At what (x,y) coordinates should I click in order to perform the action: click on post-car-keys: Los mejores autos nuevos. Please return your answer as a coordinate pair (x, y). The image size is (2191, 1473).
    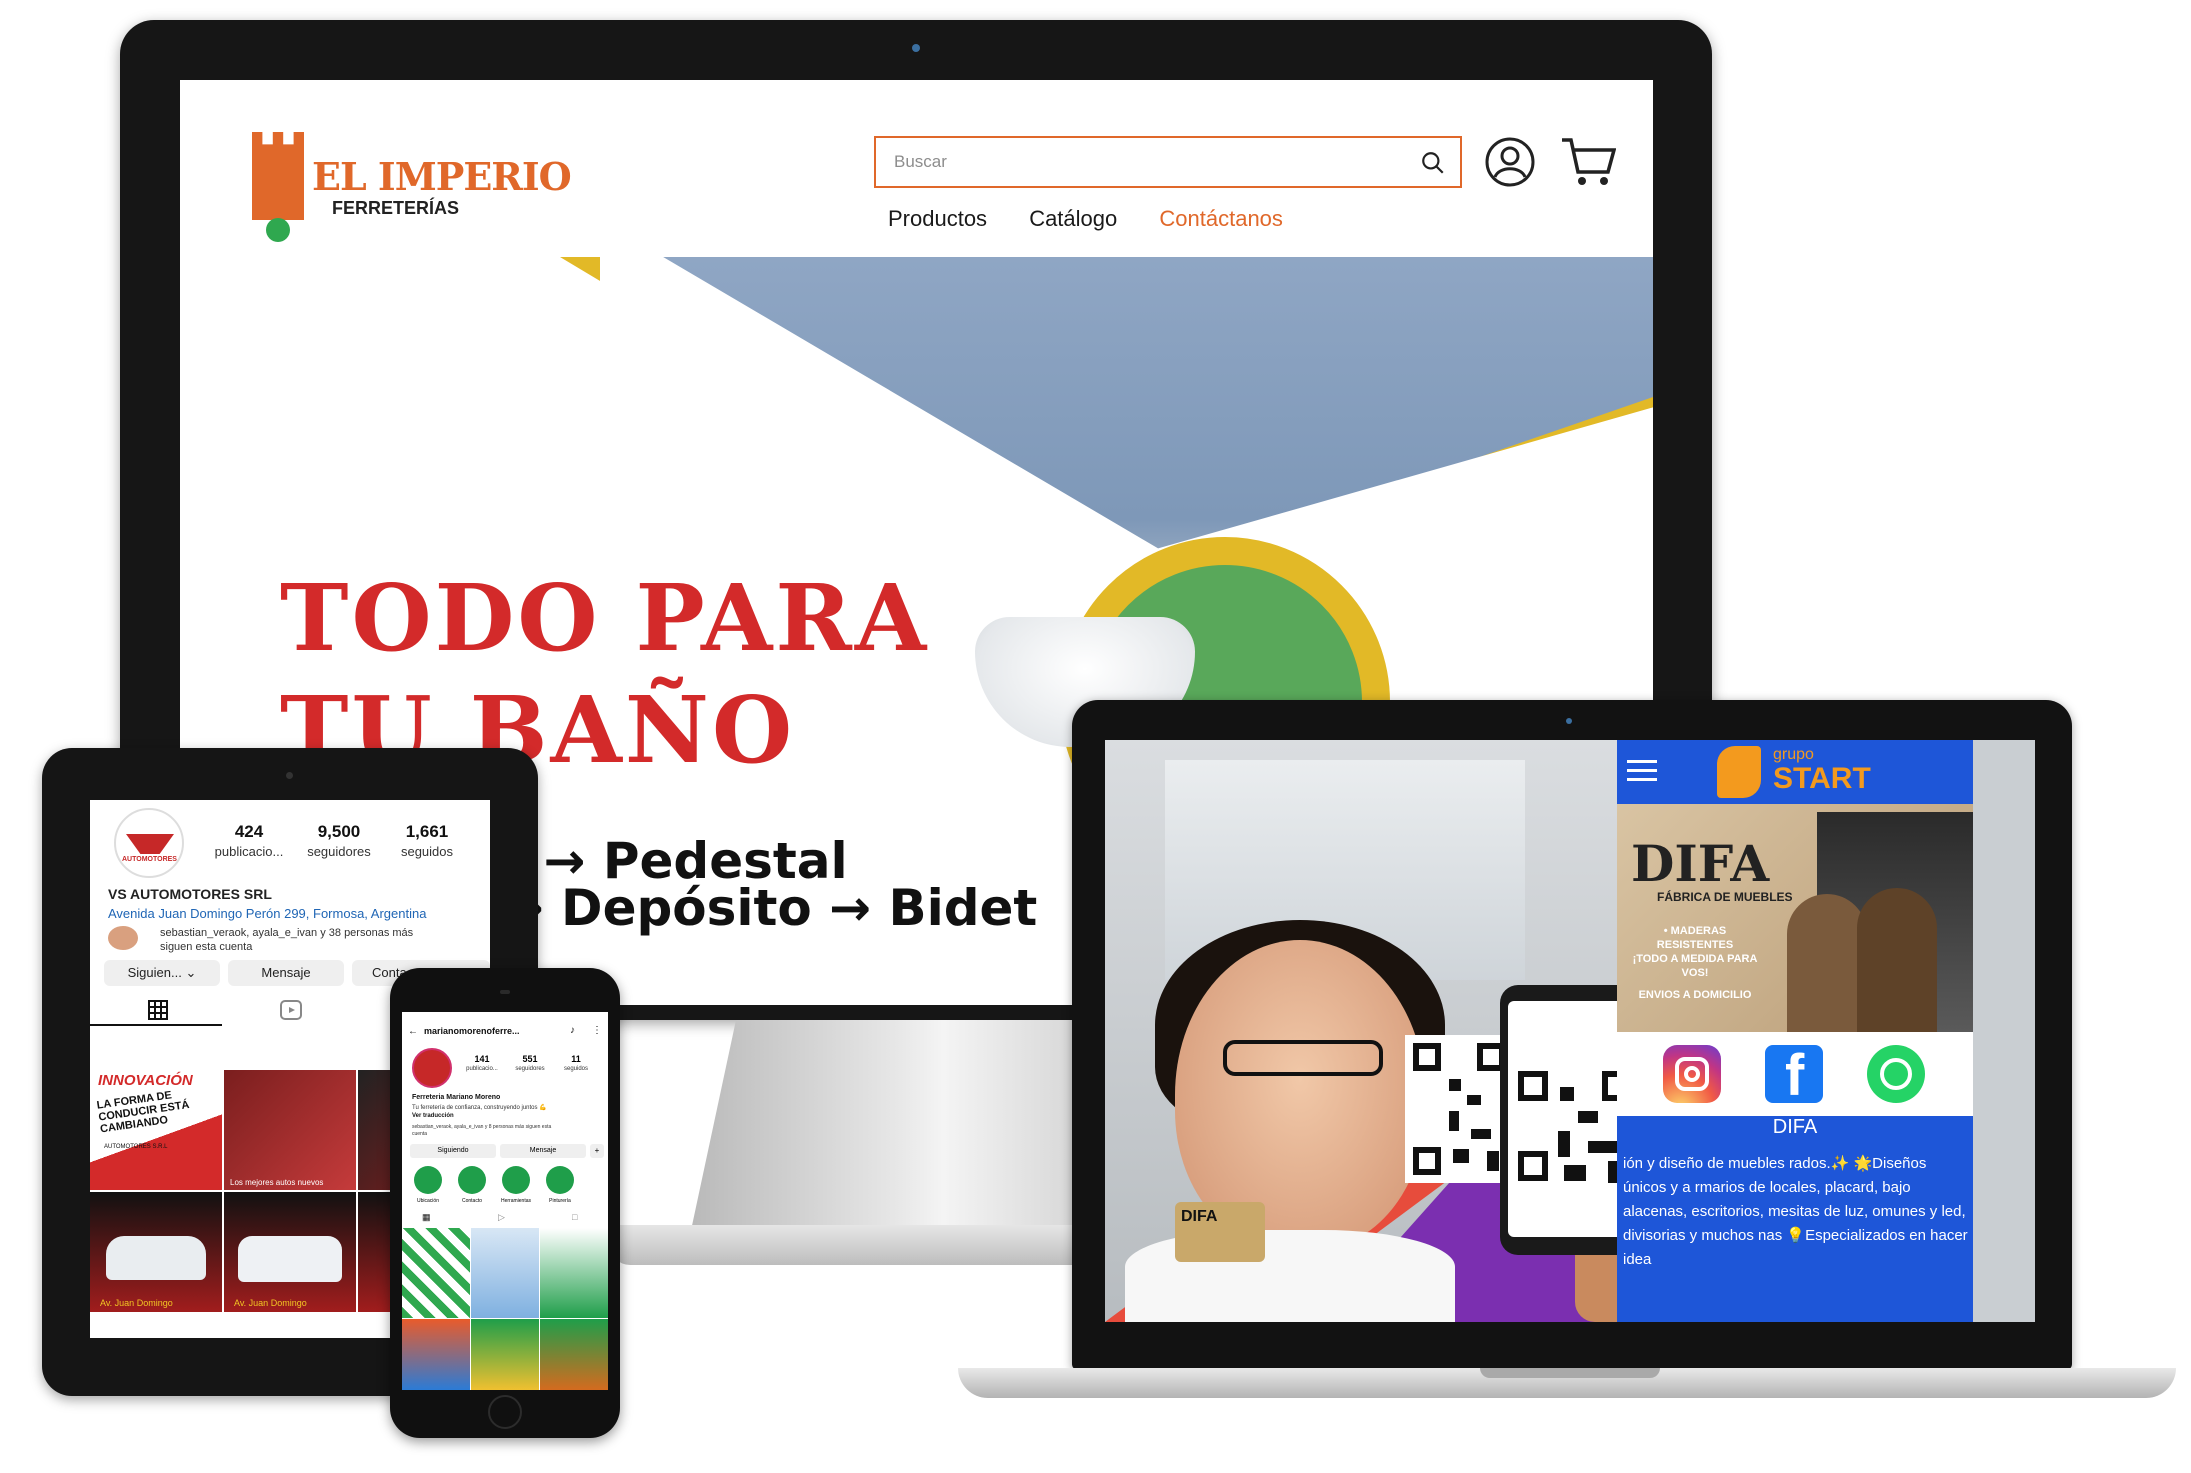
    Looking at the image, I should click on (290, 1130).